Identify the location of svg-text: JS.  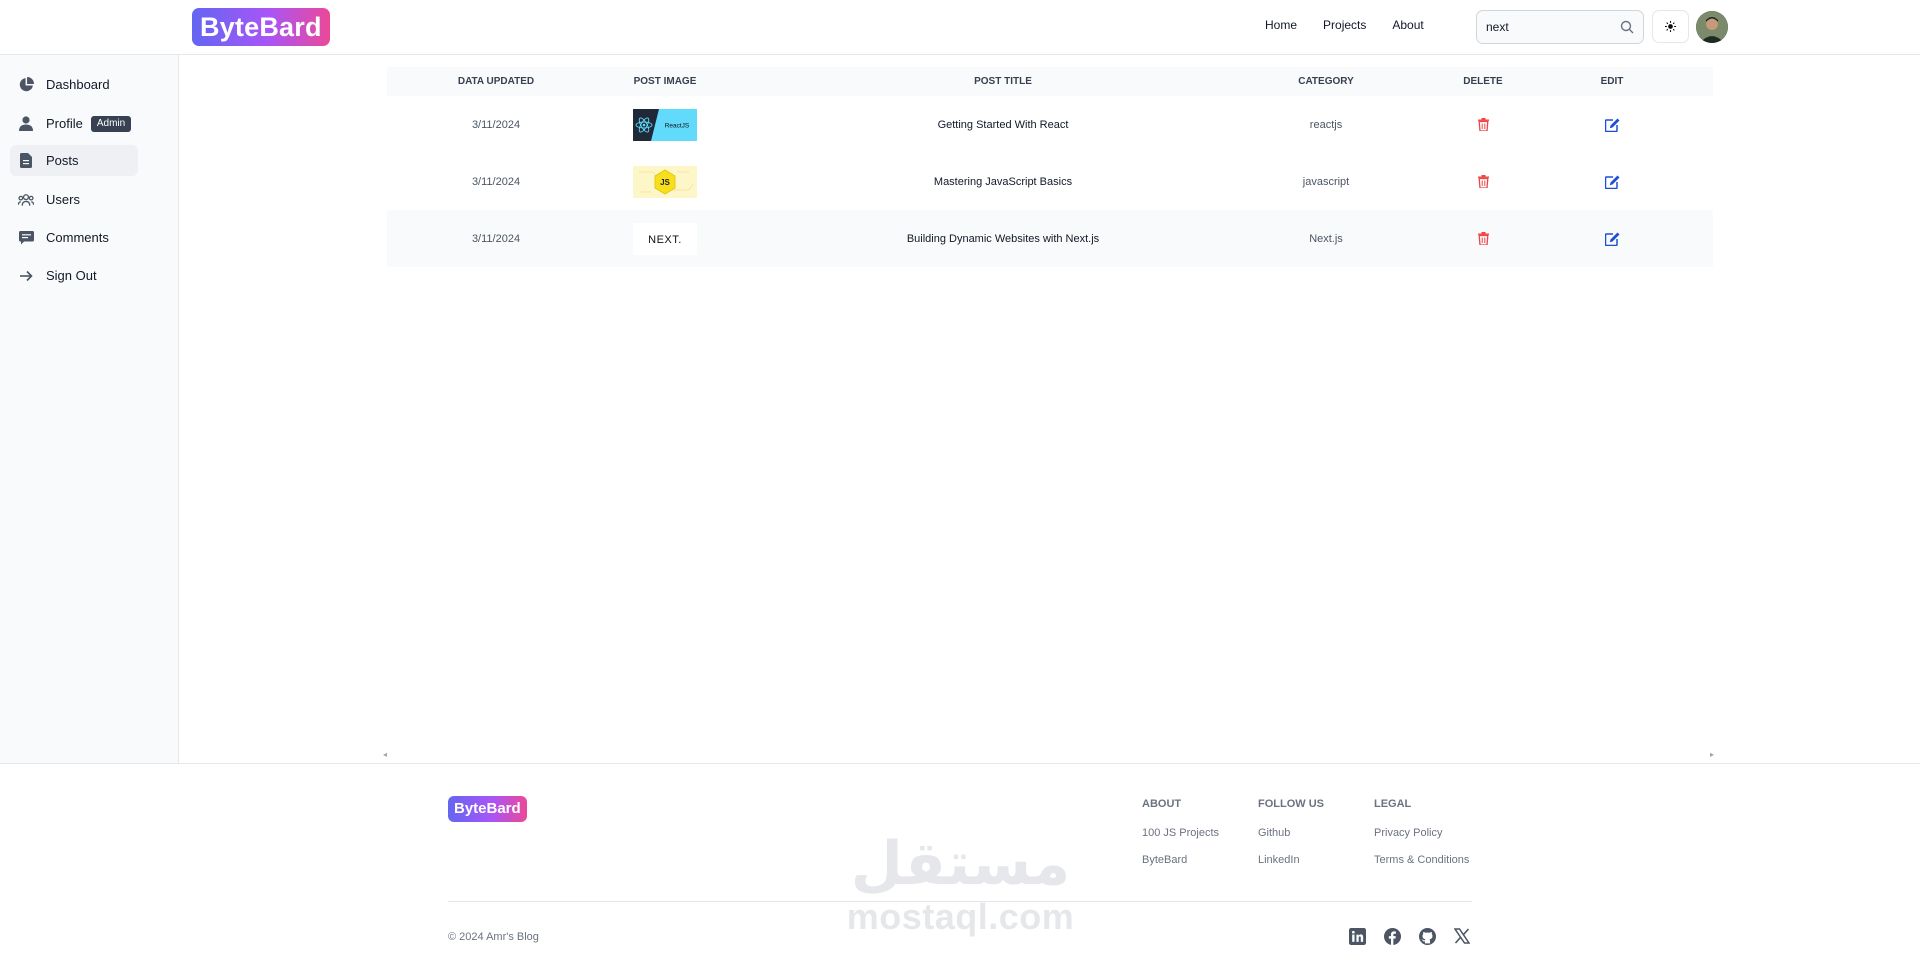
(665, 182).